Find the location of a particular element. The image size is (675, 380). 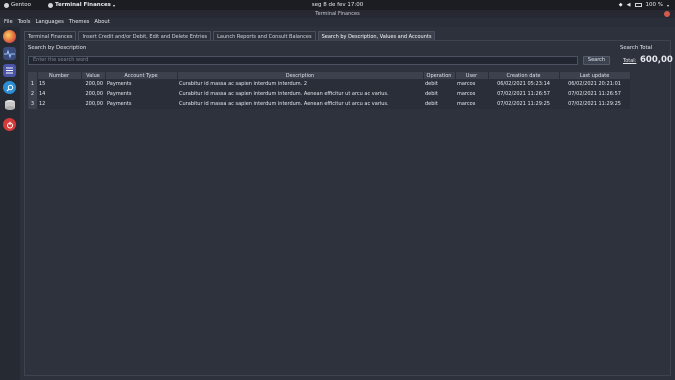

total-value: 600,00 is located at coordinates (656, 60).